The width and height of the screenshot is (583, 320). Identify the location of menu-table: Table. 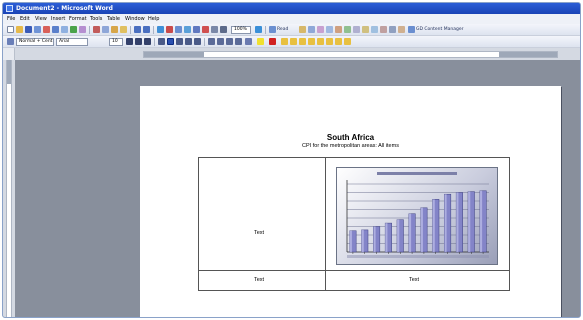
(113, 19).